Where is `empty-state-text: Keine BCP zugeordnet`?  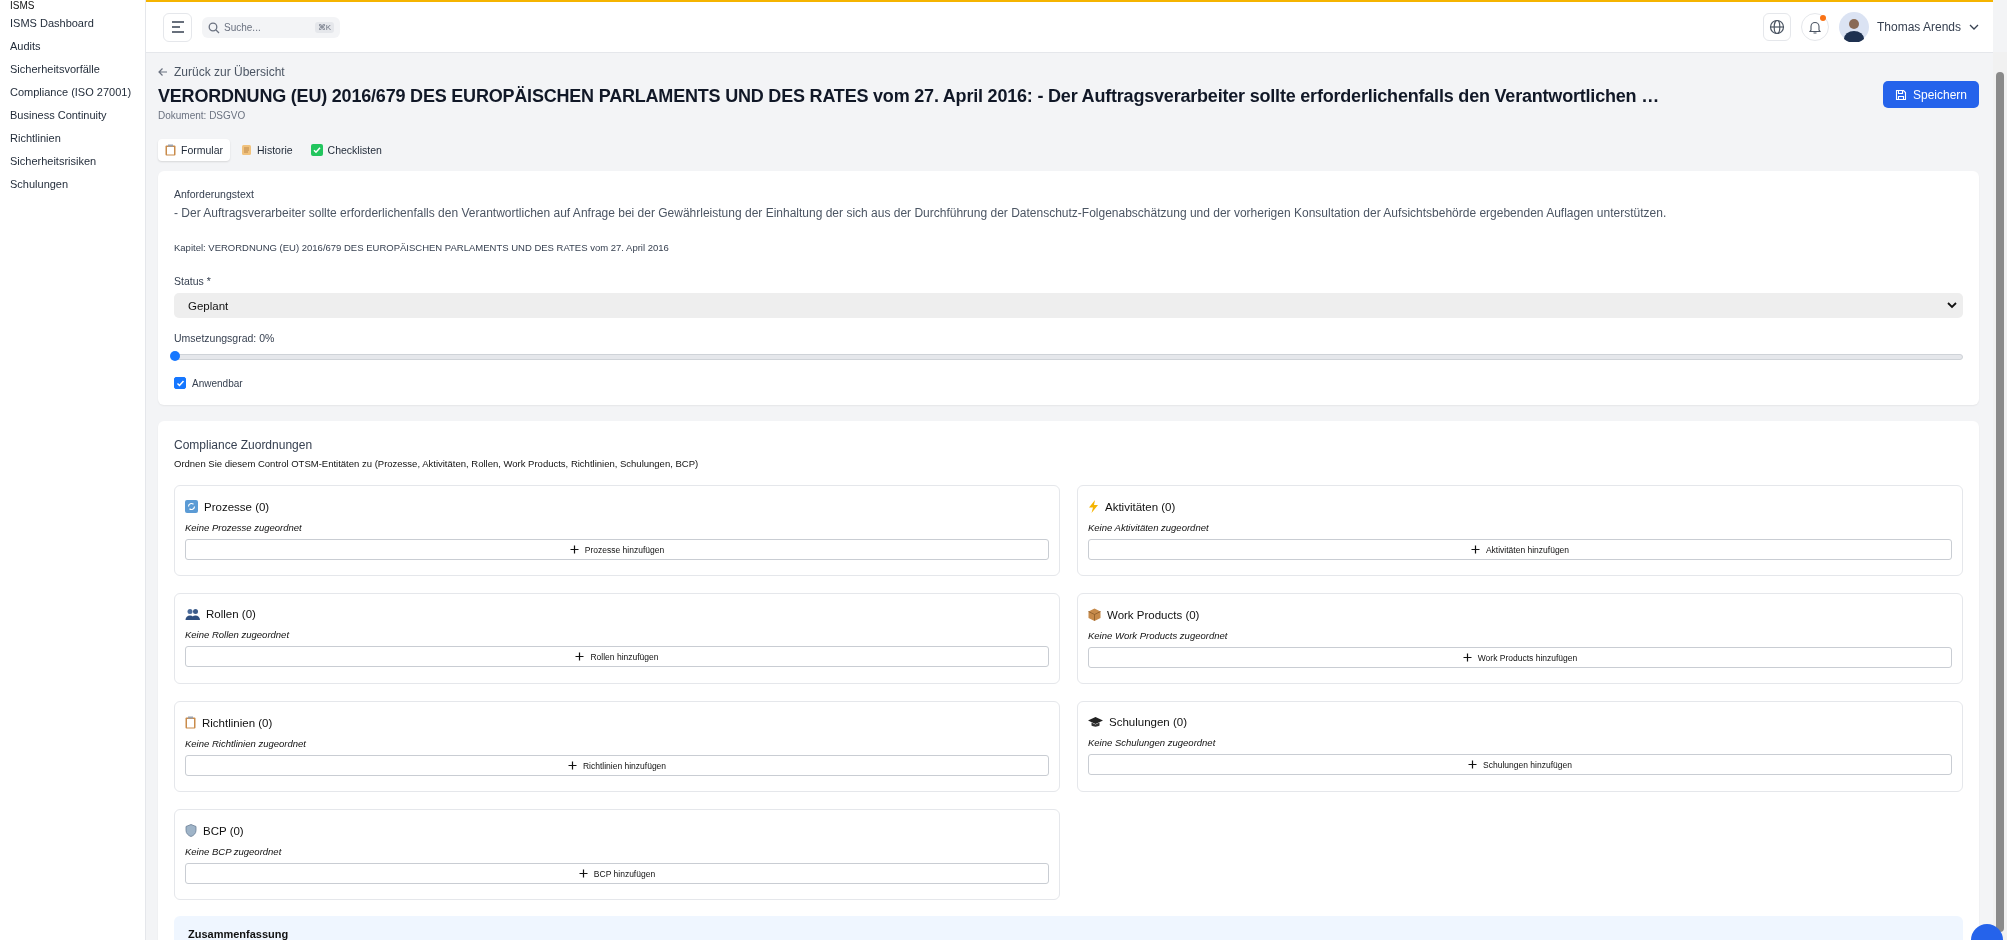 empty-state-text: Keine BCP zugeordnet is located at coordinates (234, 851).